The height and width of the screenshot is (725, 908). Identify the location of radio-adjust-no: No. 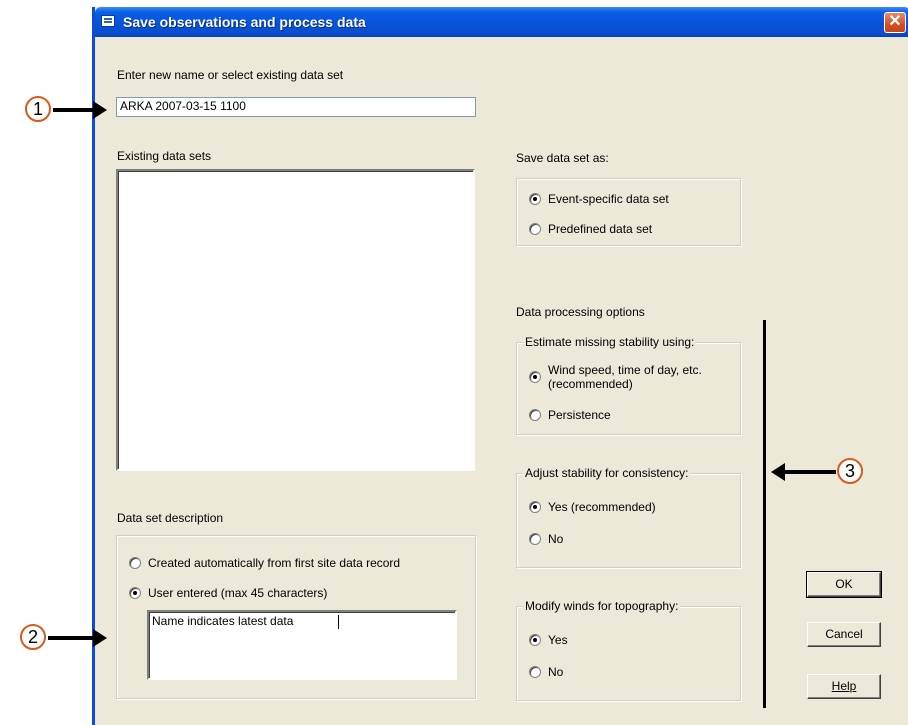
(546, 539).